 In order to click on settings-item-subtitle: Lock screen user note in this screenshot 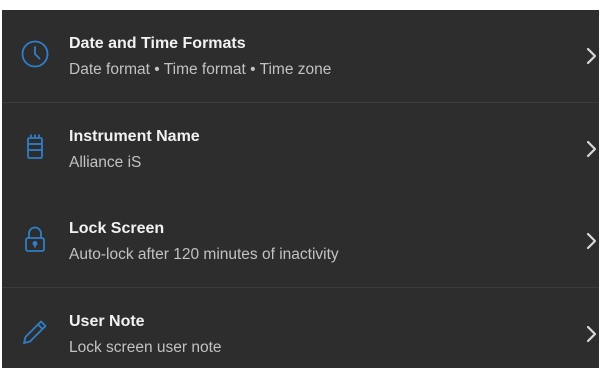, I will do `click(145, 347)`.